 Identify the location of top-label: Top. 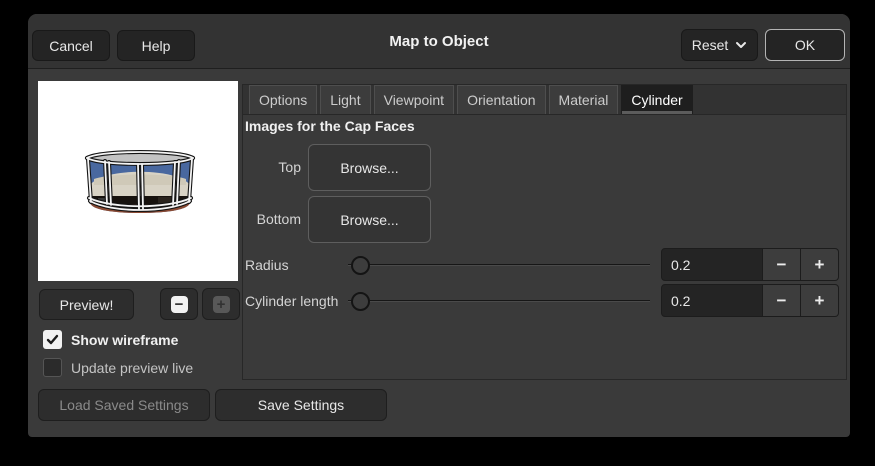
(289, 167).